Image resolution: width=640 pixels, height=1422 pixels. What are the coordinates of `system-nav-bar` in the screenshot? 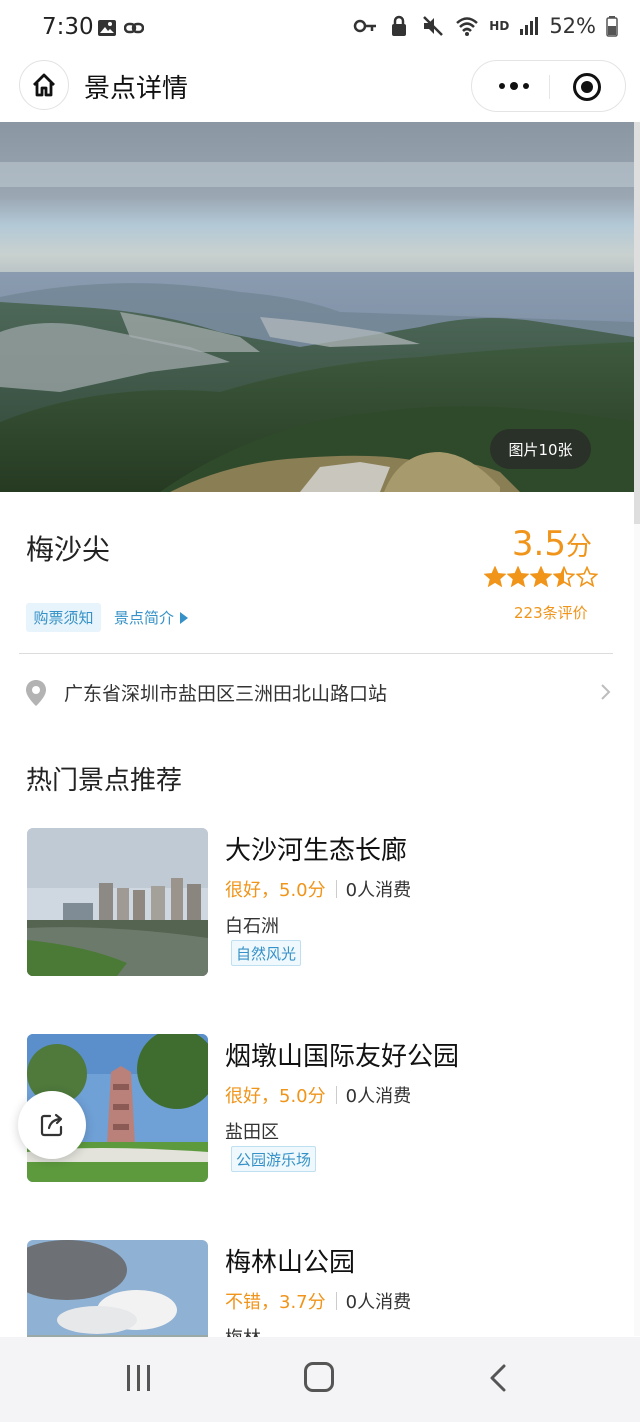 It's located at (320, 1379).